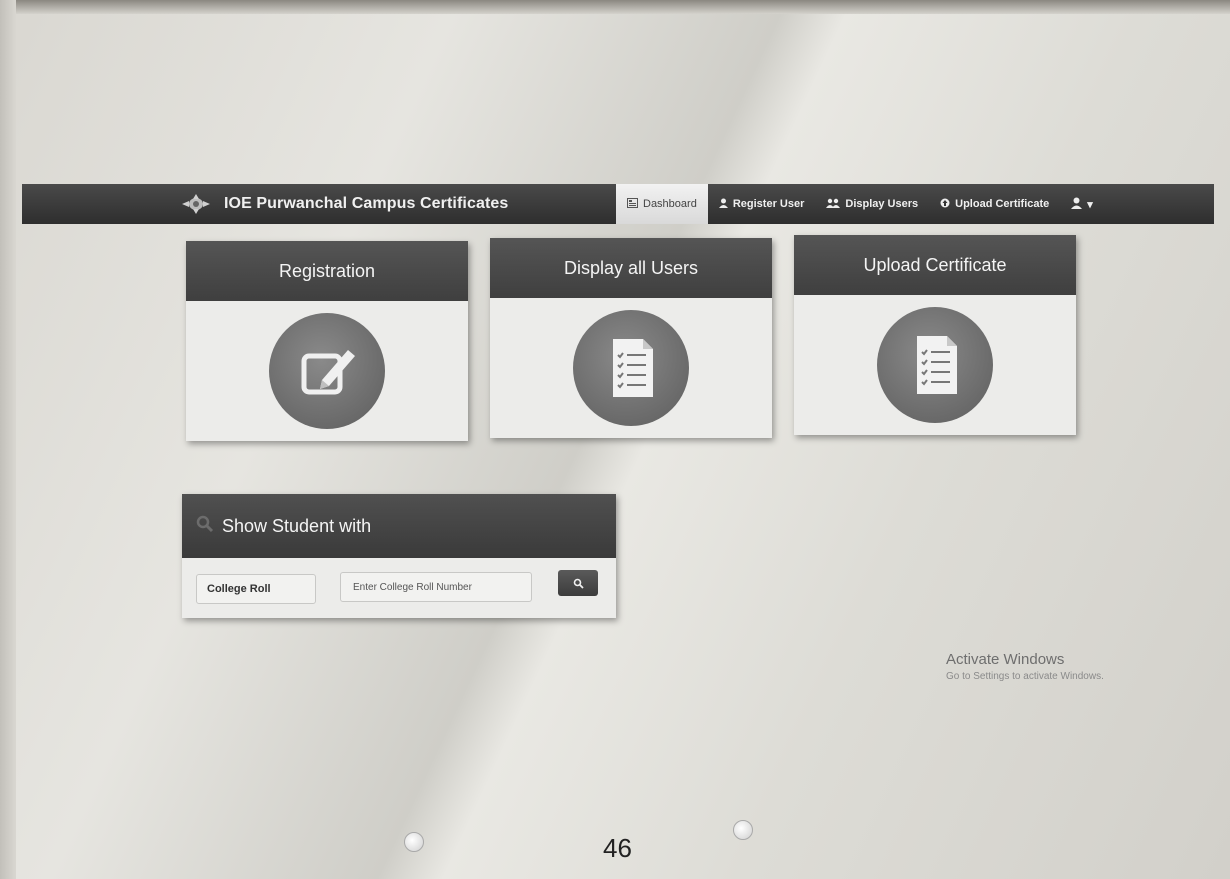 Image resolution: width=1230 pixels, height=879 pixels. I want to click on roll-type-select: College Roll, so click(256, 589).